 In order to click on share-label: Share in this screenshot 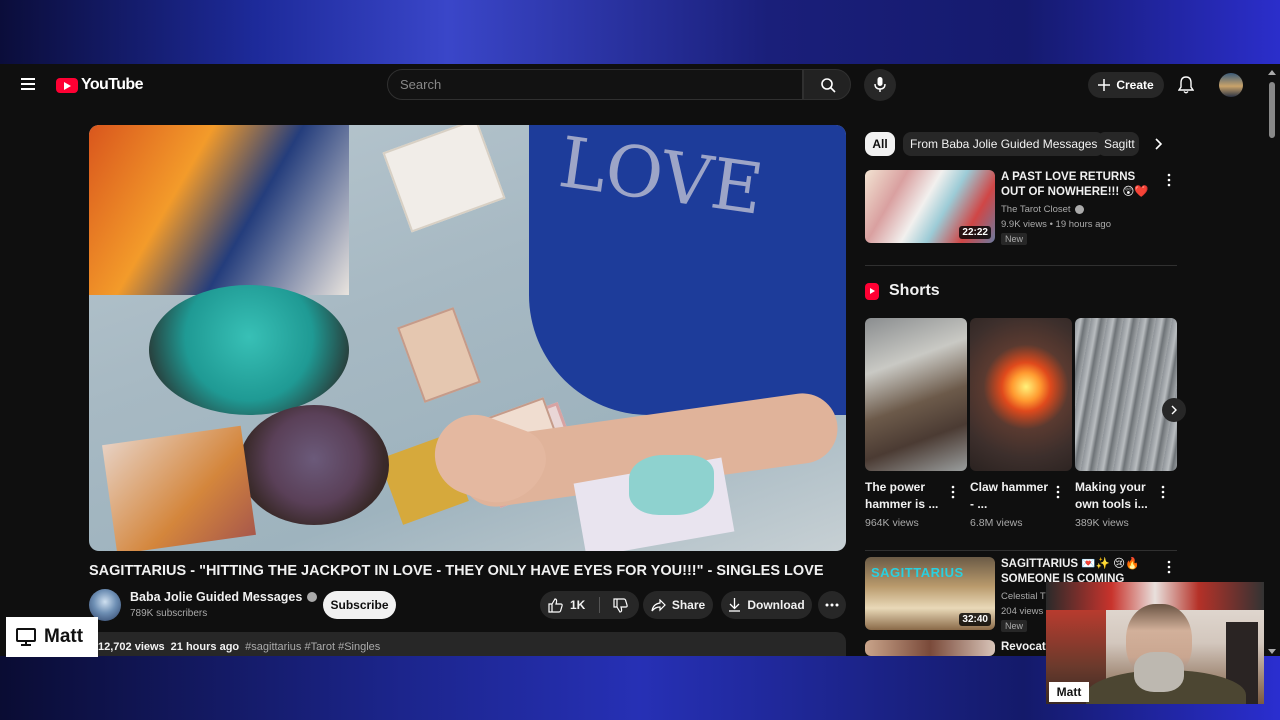, I will do `click(688, 605)`.